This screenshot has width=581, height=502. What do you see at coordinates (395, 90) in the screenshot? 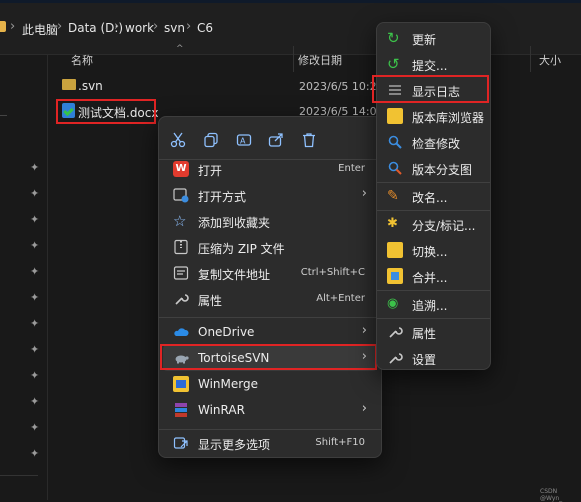
I see `svn-log-icon` at bounding box center [395, 90].